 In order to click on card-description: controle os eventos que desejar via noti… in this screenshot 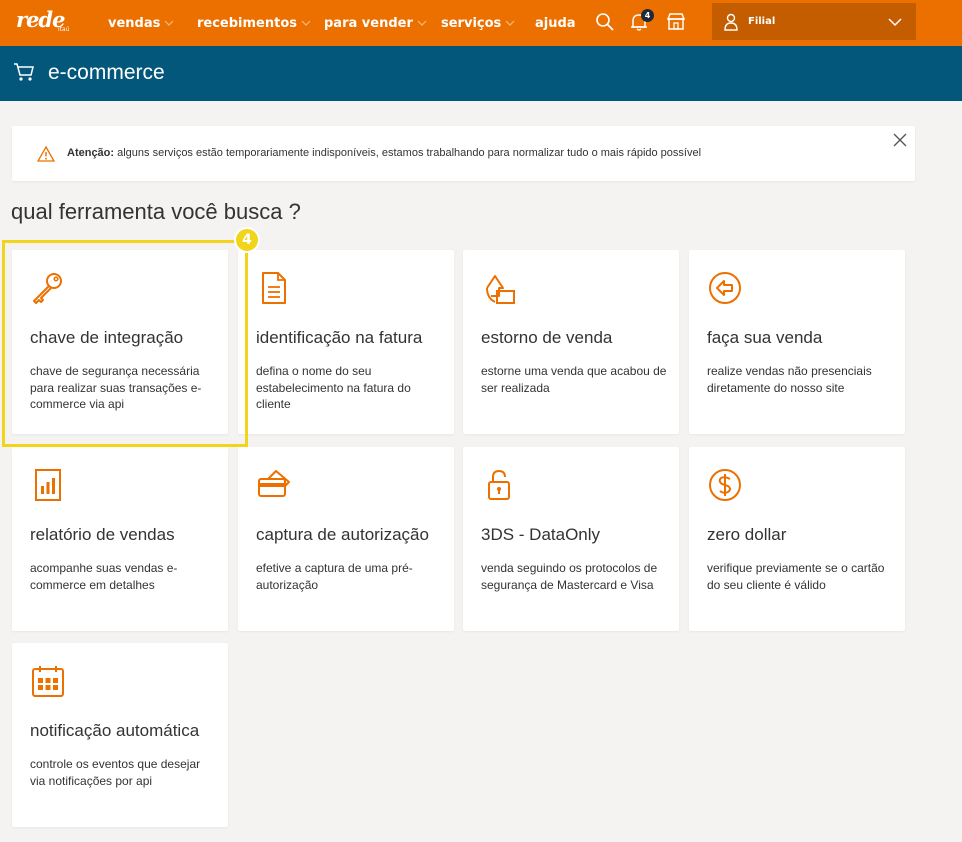, I will do `click(115, 772)`.